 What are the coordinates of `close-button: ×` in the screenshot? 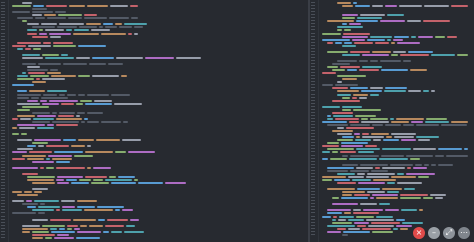 It's located at (419, 233).